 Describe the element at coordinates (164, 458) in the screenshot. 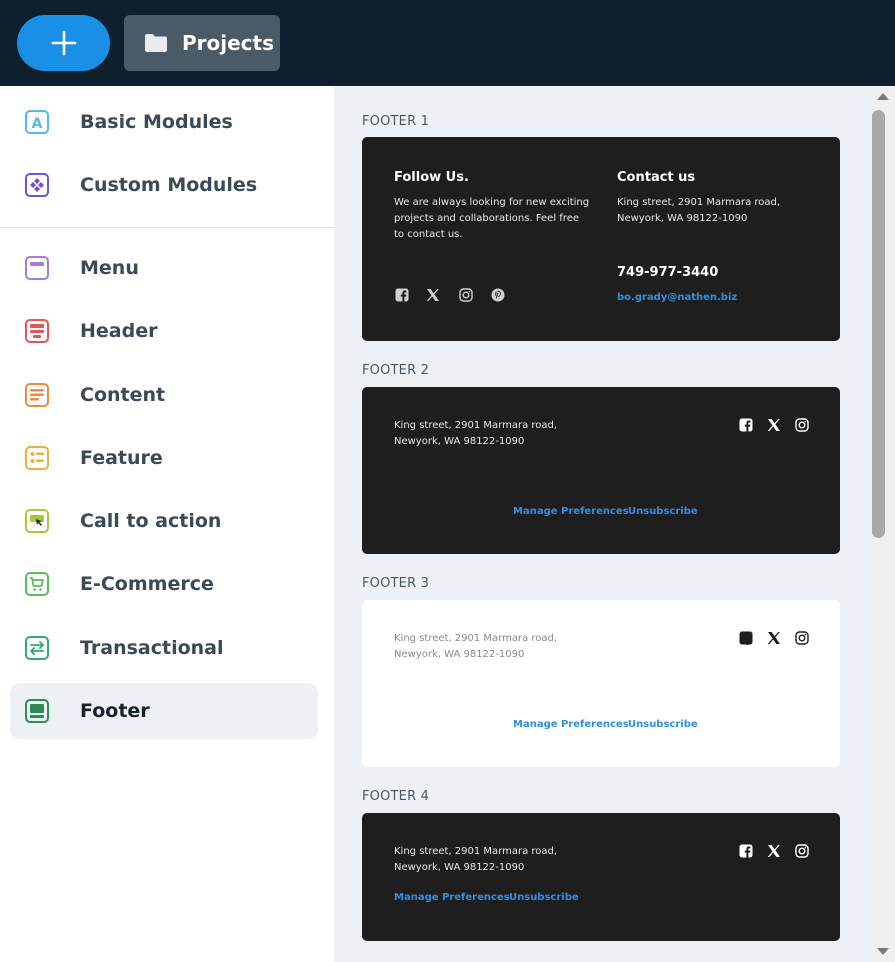

I see `sidebar-item-feature: Feature` at that location.